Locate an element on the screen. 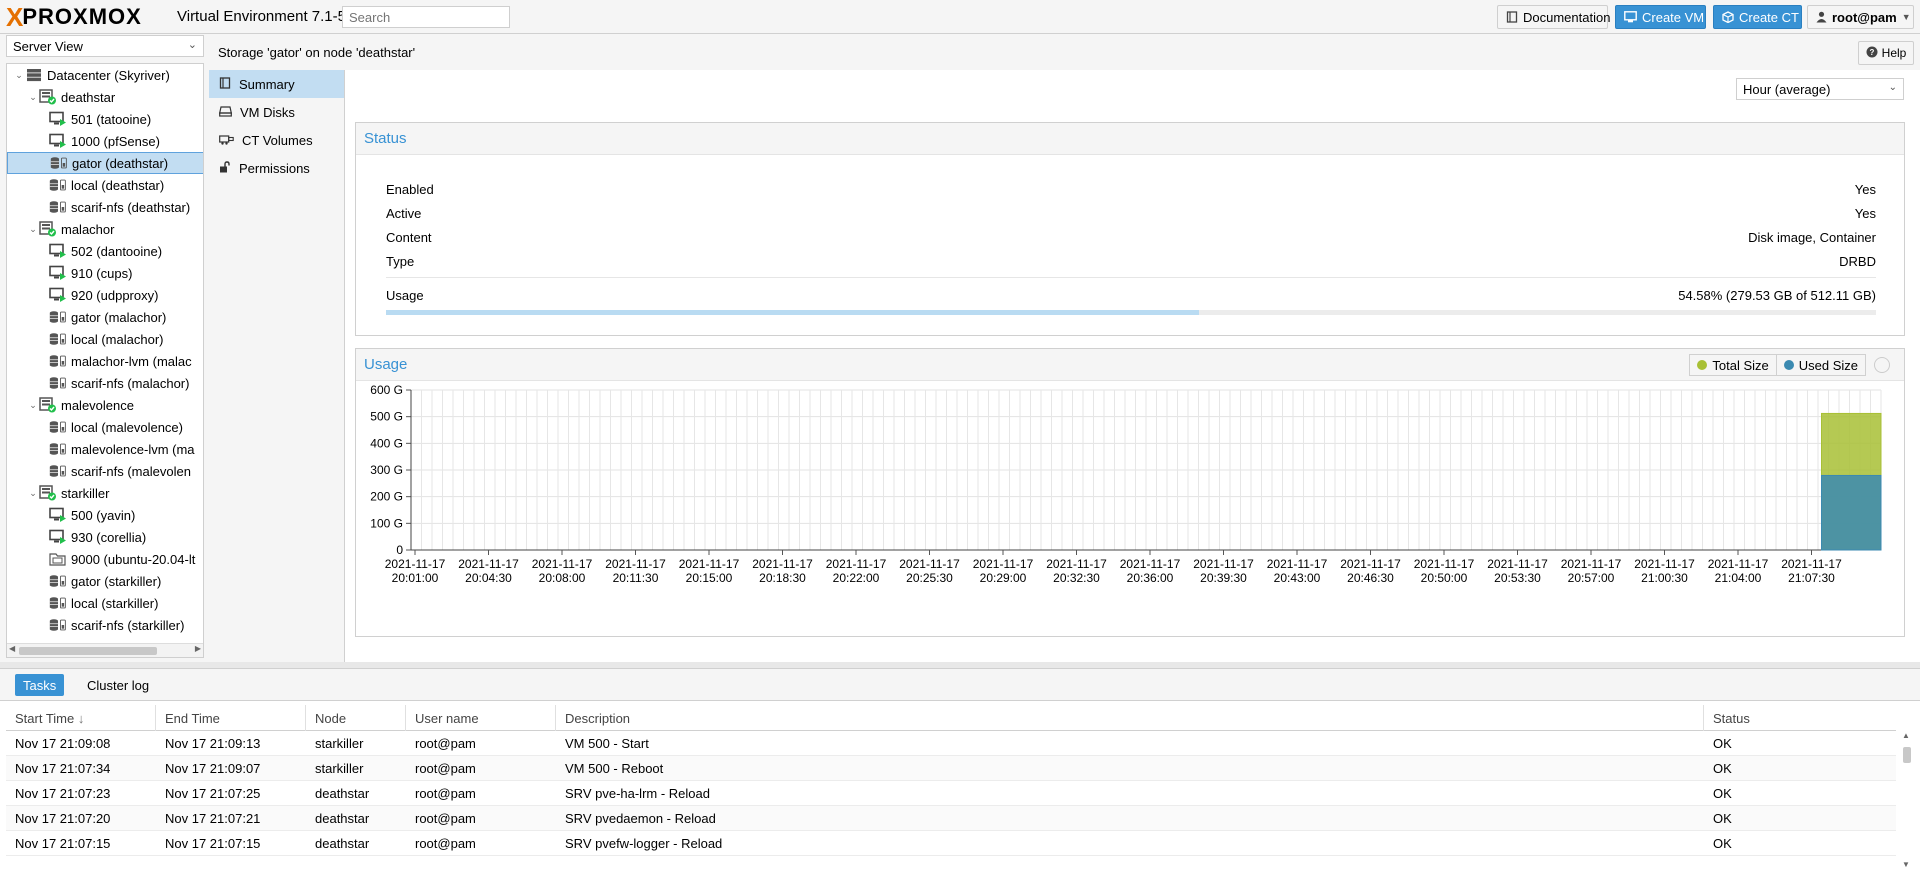 This screenshot has height=872, width=1920. user-label: root@pam is located at coordinates (1864, 17).